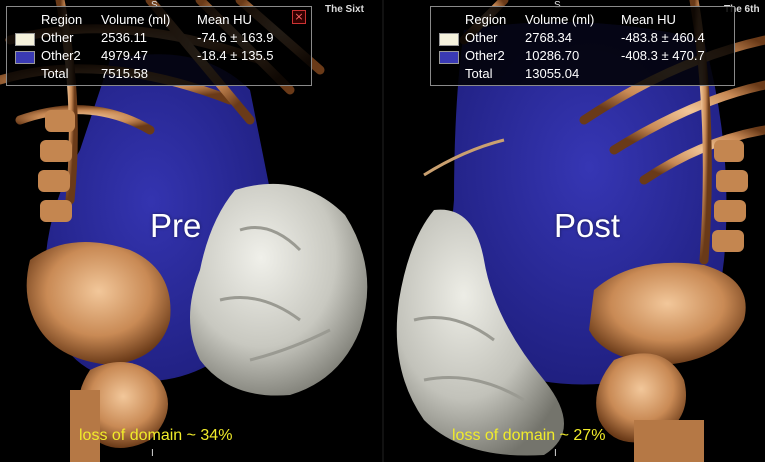  Describe the element at coordinates (529, 435) in the screenshot. I see `loss-of-domain-caption: loss of domain ~ 27%` at that location.